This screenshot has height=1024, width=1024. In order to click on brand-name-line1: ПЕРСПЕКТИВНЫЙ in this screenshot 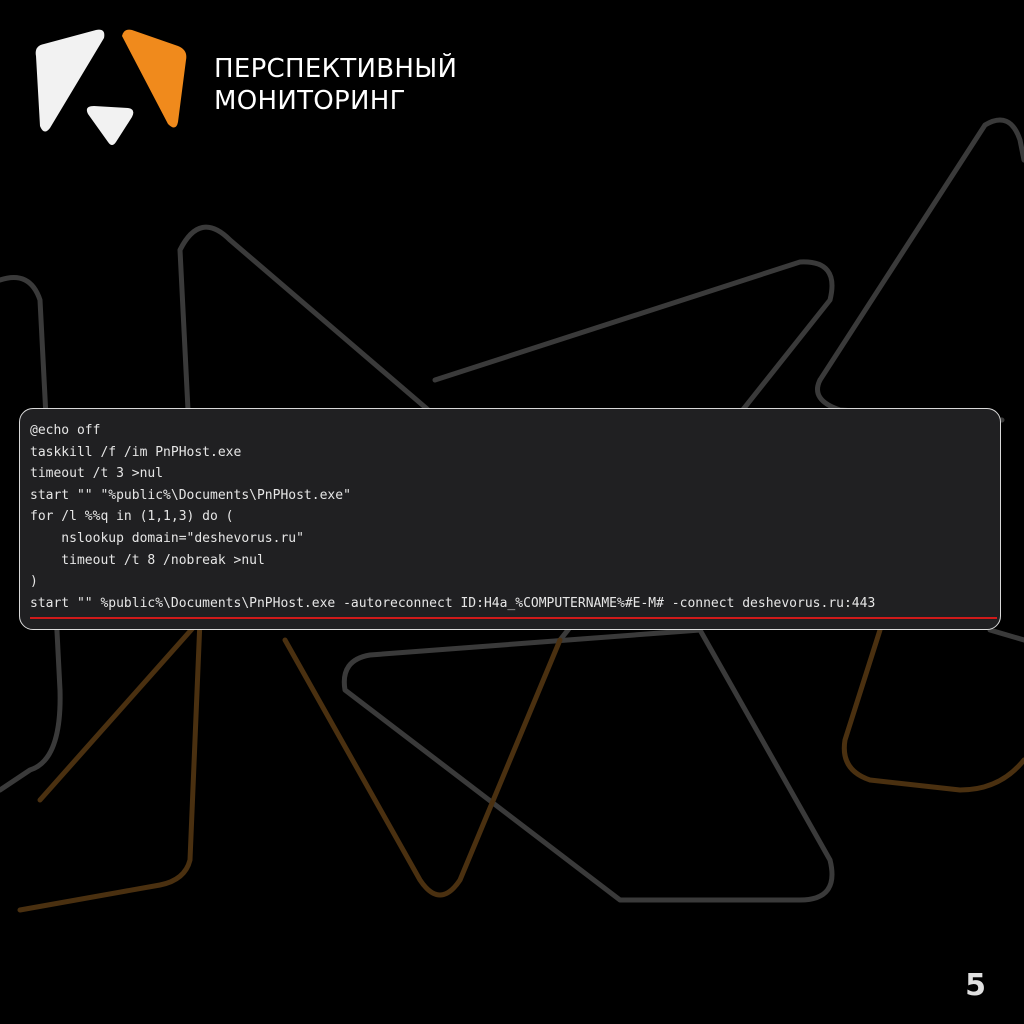, I will do `click(336, 69)`.